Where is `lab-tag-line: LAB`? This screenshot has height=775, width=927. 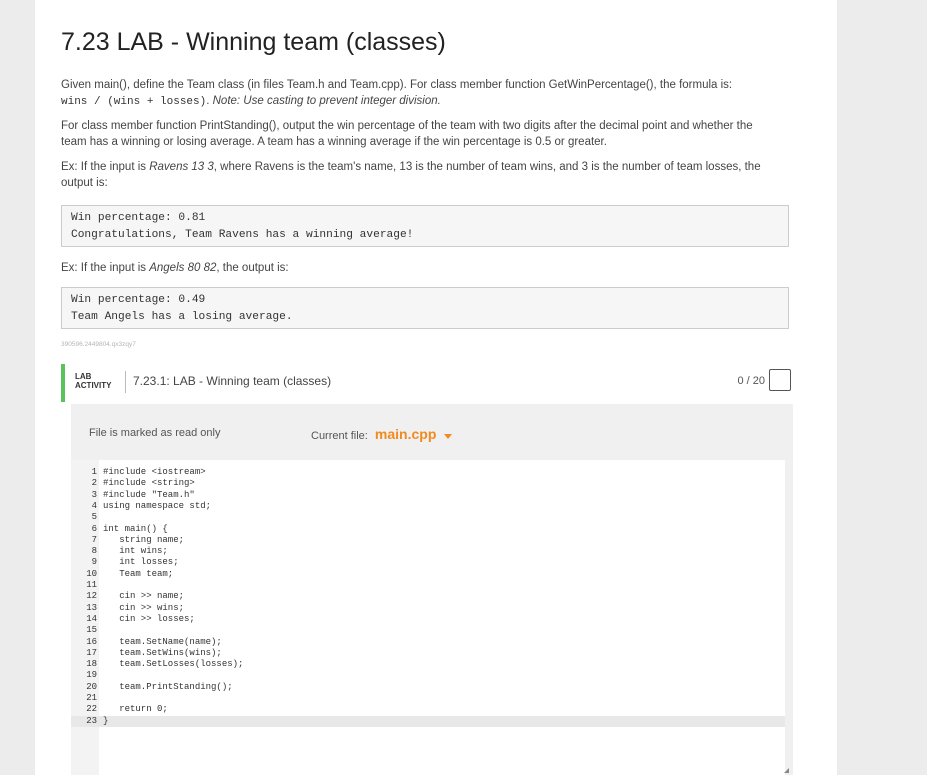
lab-tag-line: LAB is located at coordinates (93, 376).